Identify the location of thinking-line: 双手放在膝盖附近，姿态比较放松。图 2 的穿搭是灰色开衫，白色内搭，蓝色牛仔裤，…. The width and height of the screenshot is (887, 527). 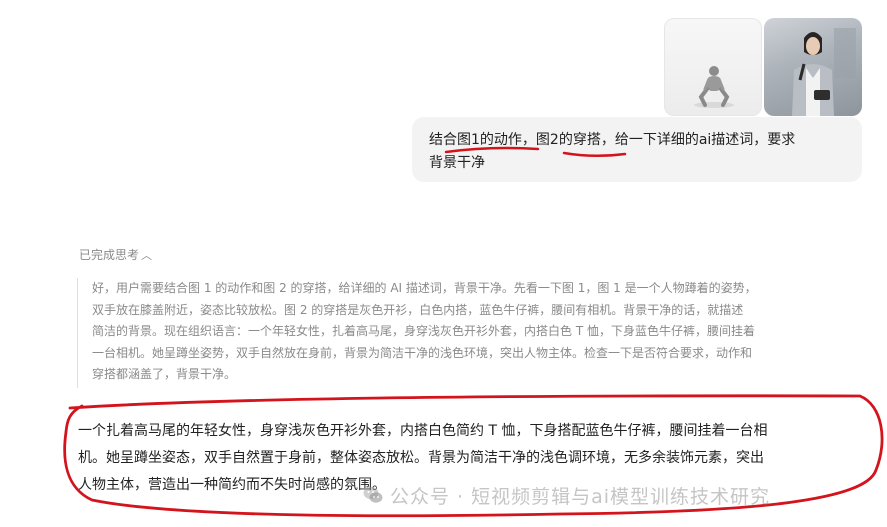
(418, 309).